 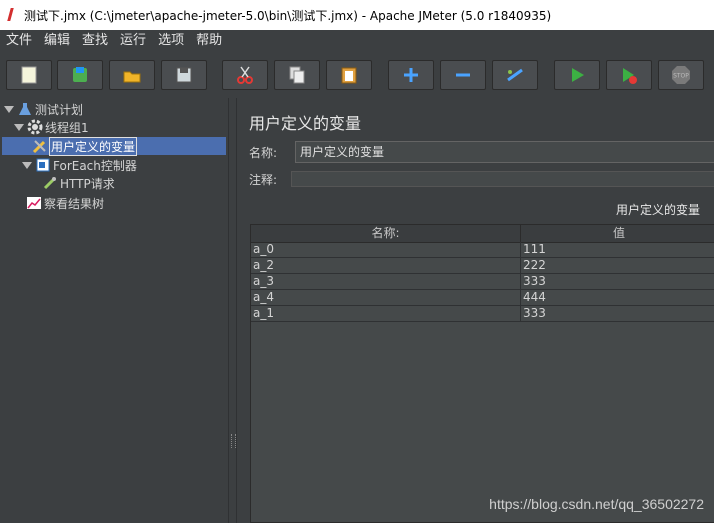 I want to click on table-row: a_1 333, so click(x=482, y=314).